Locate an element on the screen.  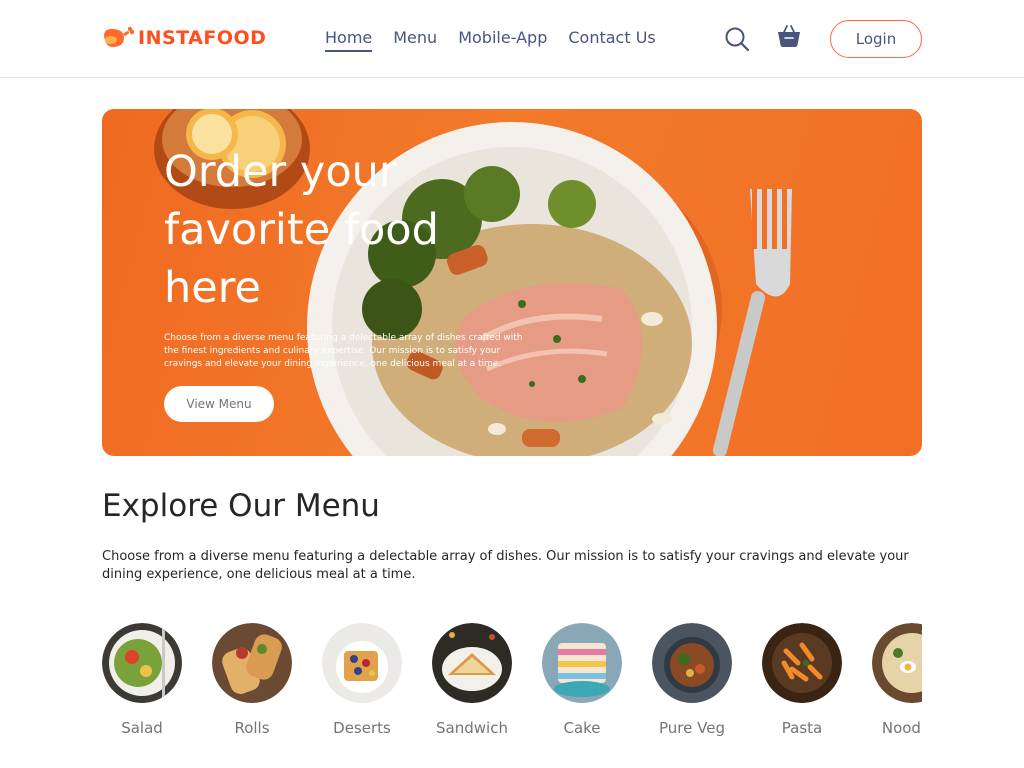
brand-name: INSTAFOOD is located at coordinates (202, 38).